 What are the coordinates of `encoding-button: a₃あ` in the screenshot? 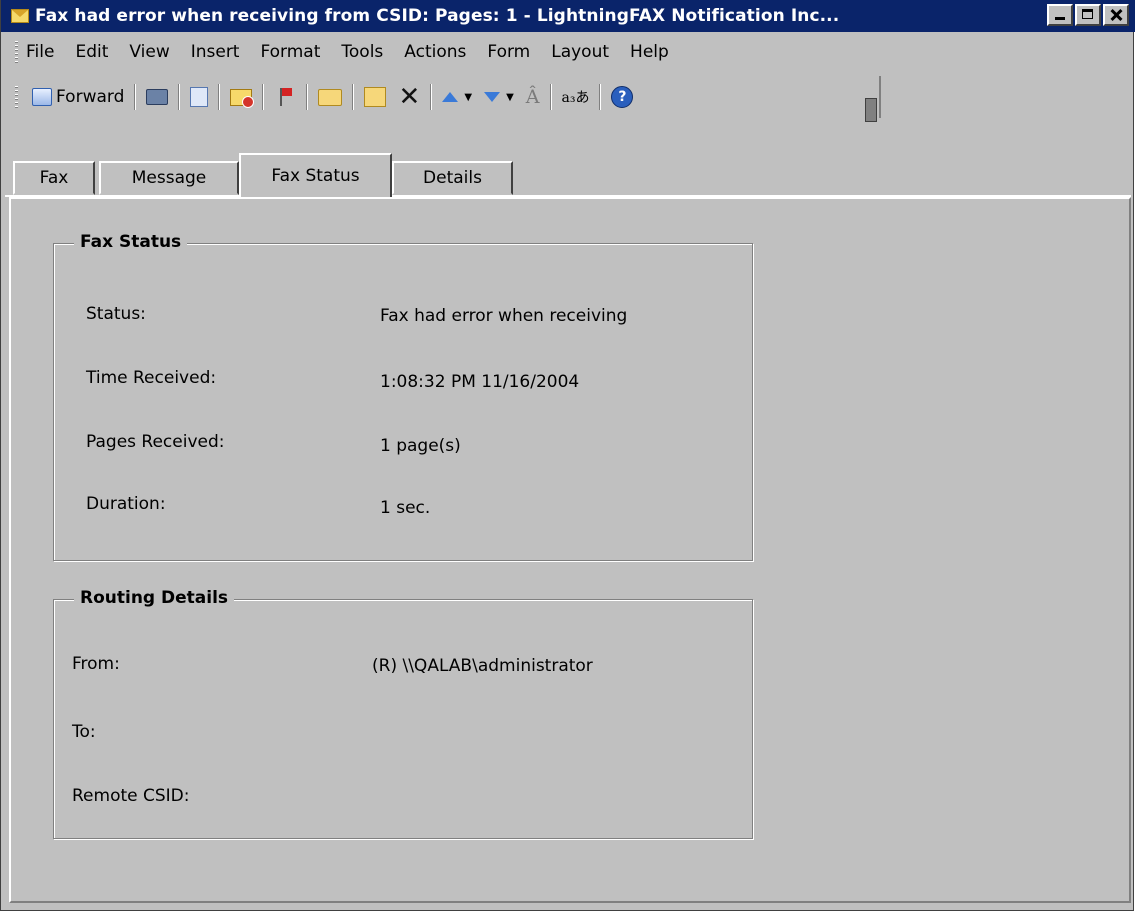 It's located at (576, 97).